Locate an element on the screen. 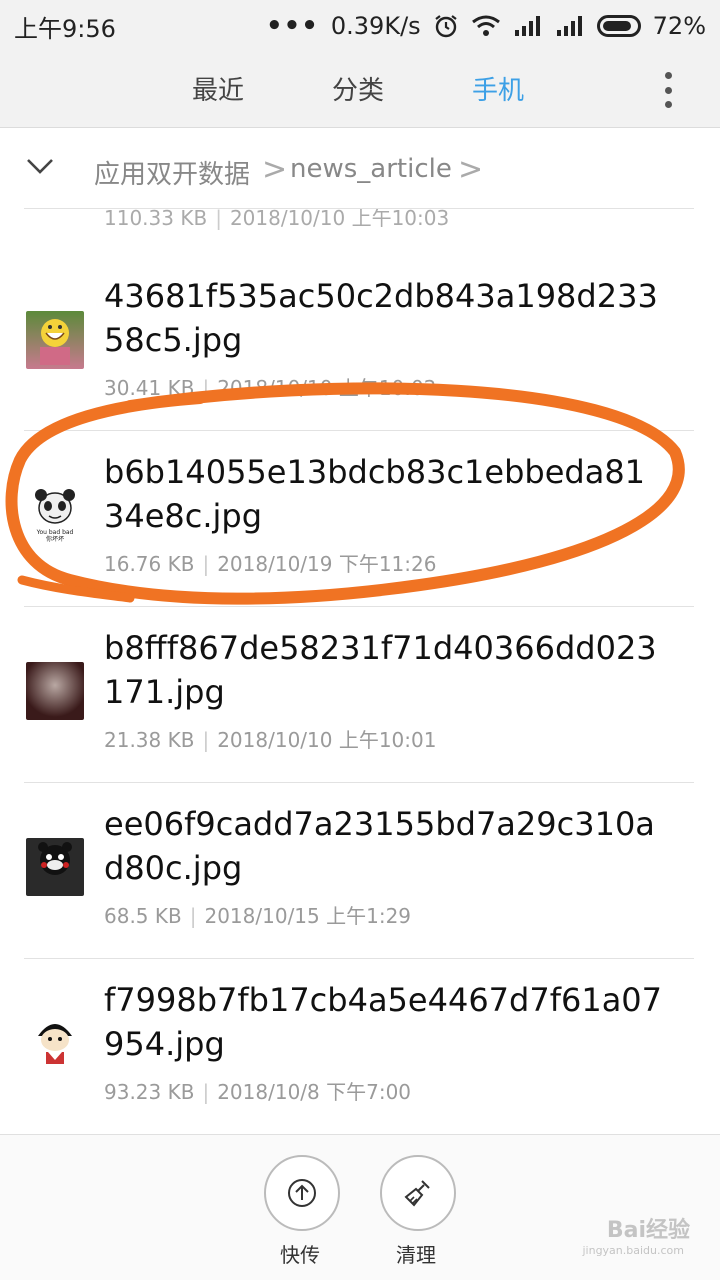 This screenshot has width=720, height=1280. tab-bar: 最近 分类 手机 is located at coordinates (360, 90).